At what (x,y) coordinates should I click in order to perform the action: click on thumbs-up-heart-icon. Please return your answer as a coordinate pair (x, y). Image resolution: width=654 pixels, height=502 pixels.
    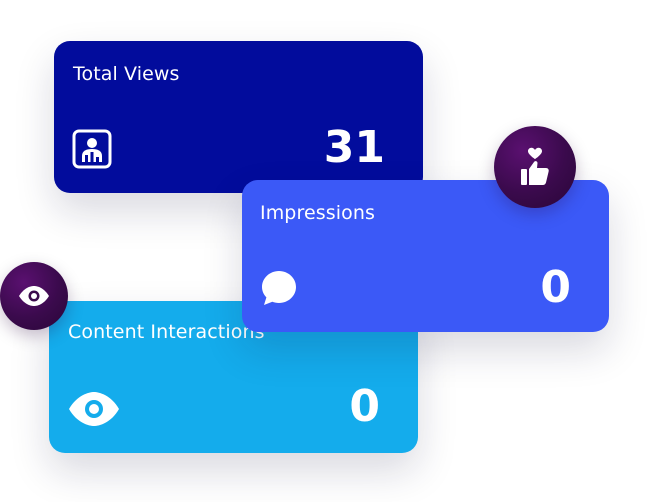
    Looking at the image, I should click on (535, 166).